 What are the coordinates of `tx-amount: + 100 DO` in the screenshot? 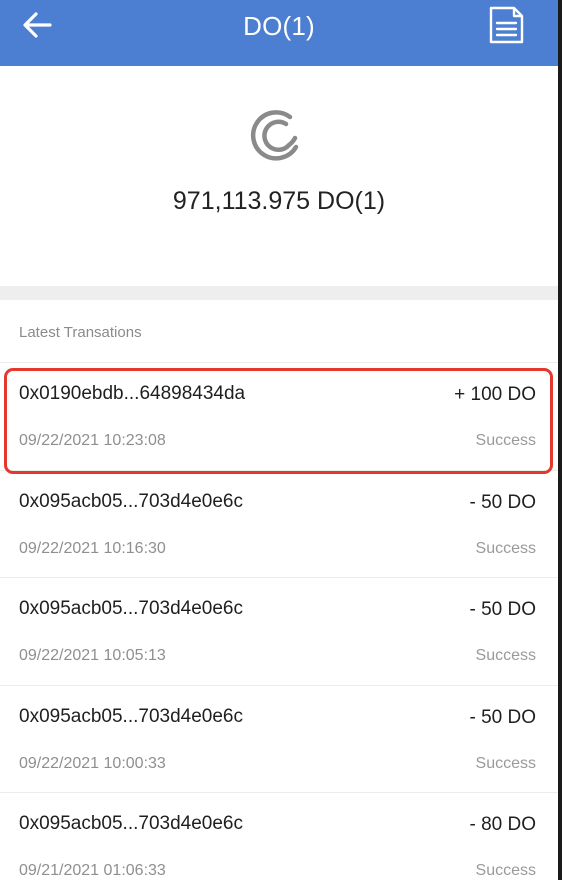 It's located at (495, 394).